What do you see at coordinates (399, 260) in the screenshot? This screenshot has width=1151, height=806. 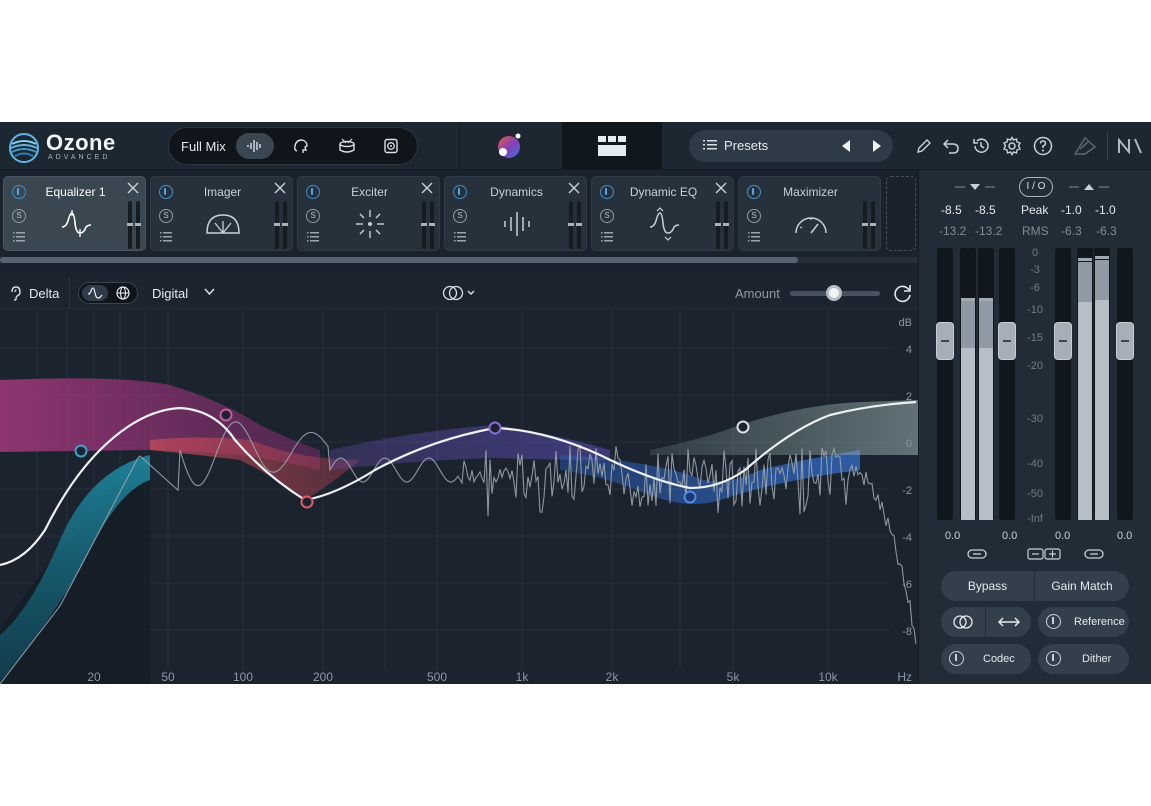 I see `chain-scrollbar-thumb` at bounding box center [399, 260].